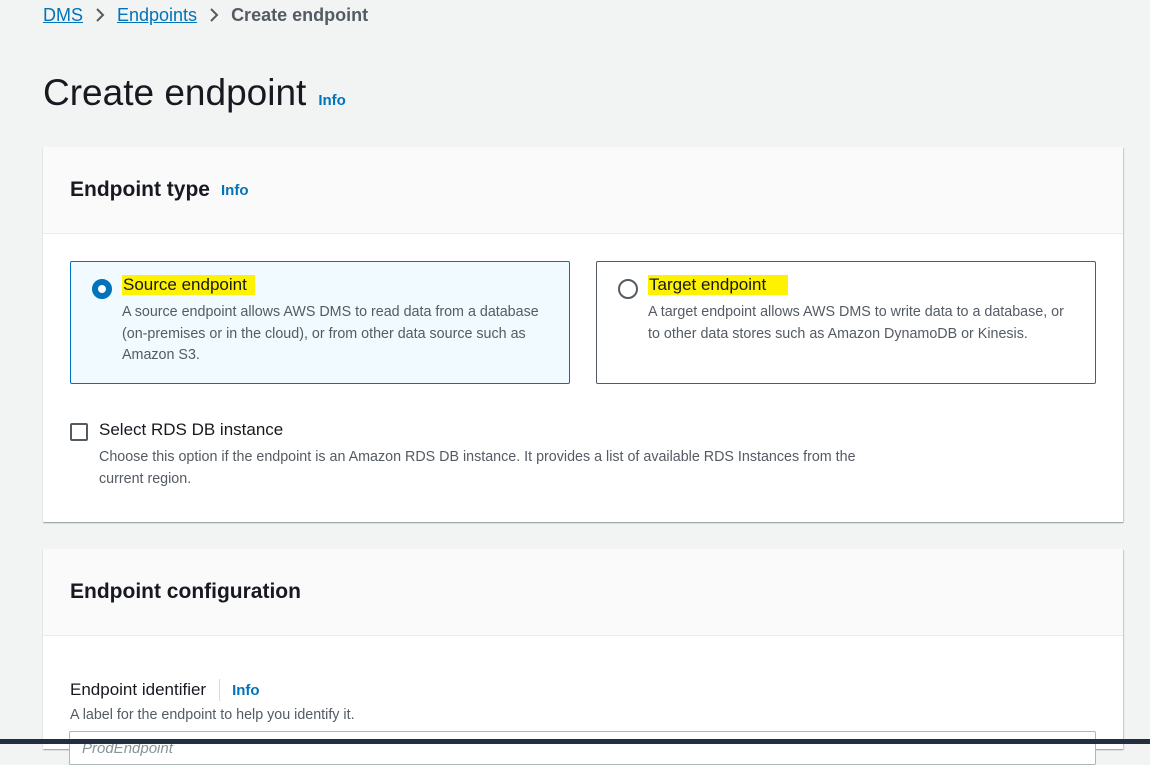 Image resolution: width=1150 pixels, height=765 pixels. What do you see at coordinates (583, 190) in the screenshot?
I see `panel-header: Endpoint type Info` at bounding box center [583, 190].